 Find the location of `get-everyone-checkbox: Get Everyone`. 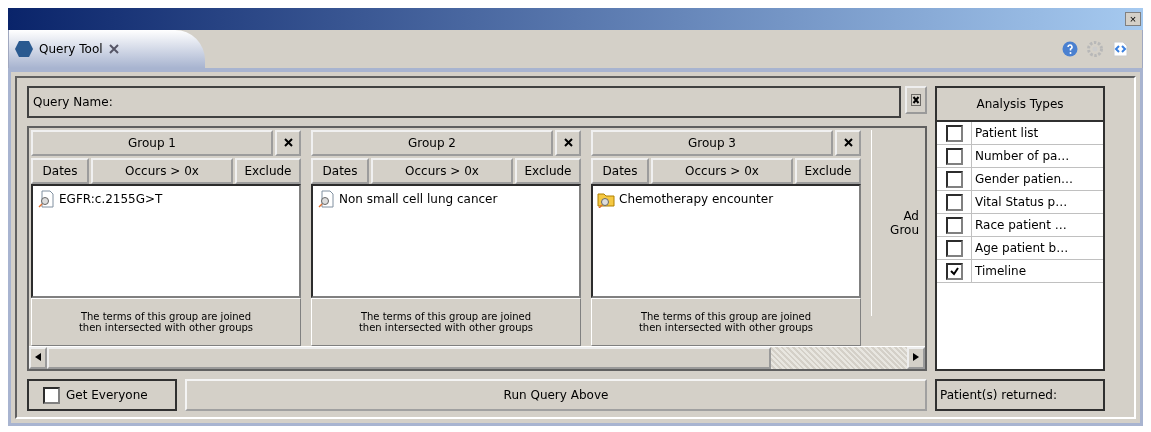

get-everyone-checkbox: Get Everyone is located at coordinates (102, 395).